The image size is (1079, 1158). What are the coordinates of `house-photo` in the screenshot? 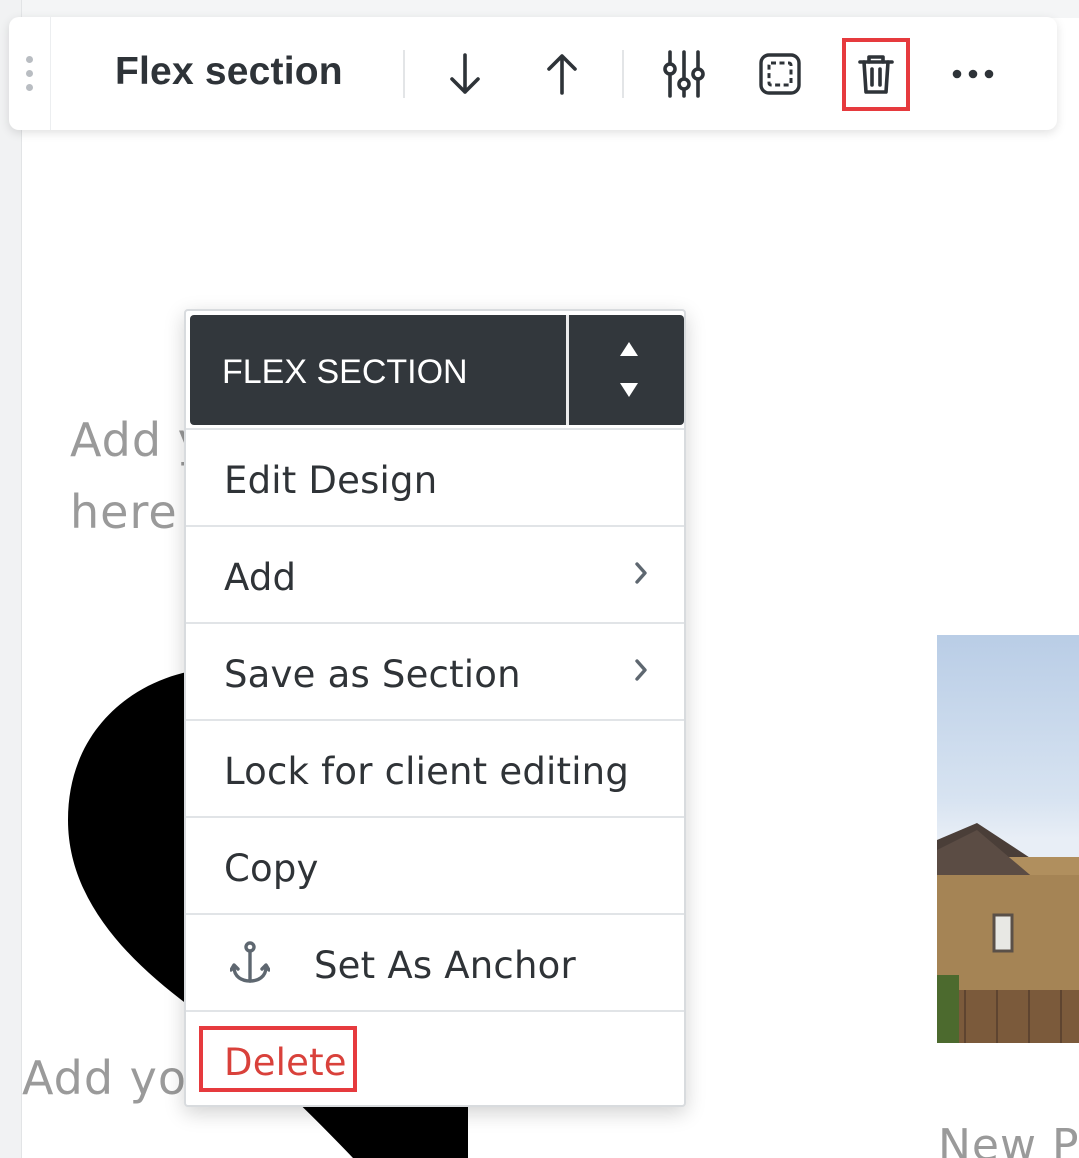 It's located at (1008, 839).